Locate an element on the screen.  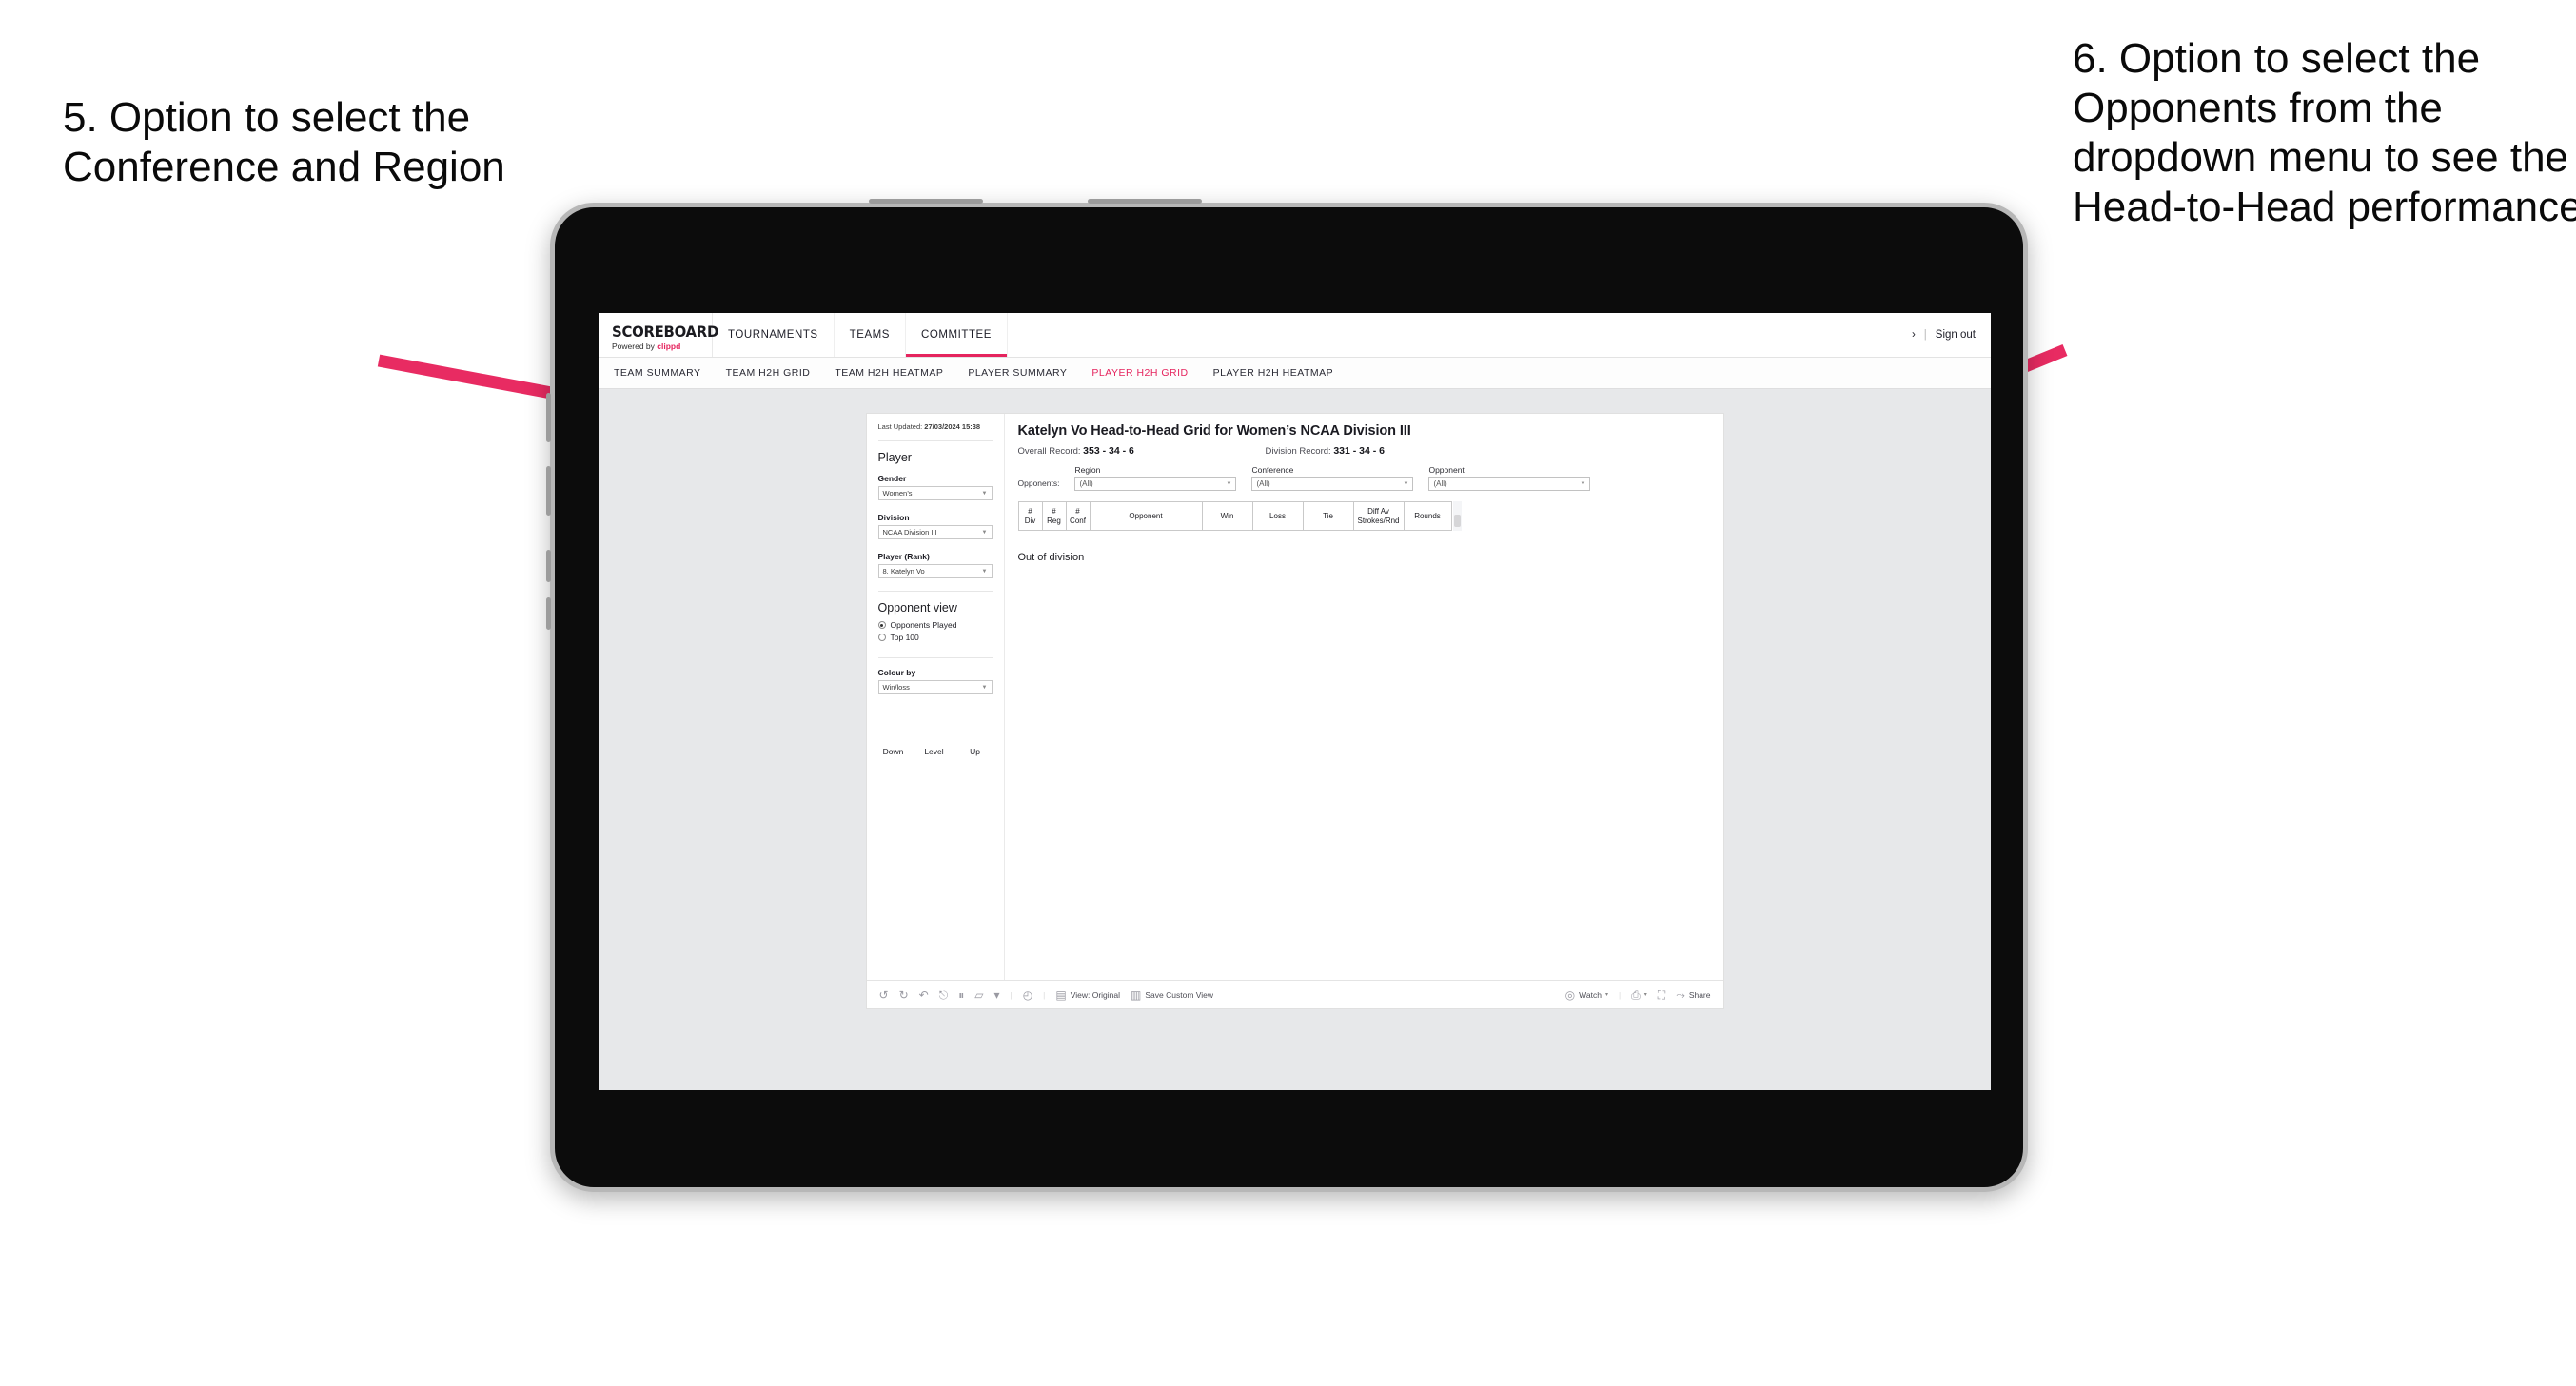
legend-item-down: Down is located at coordinates (893, 739).